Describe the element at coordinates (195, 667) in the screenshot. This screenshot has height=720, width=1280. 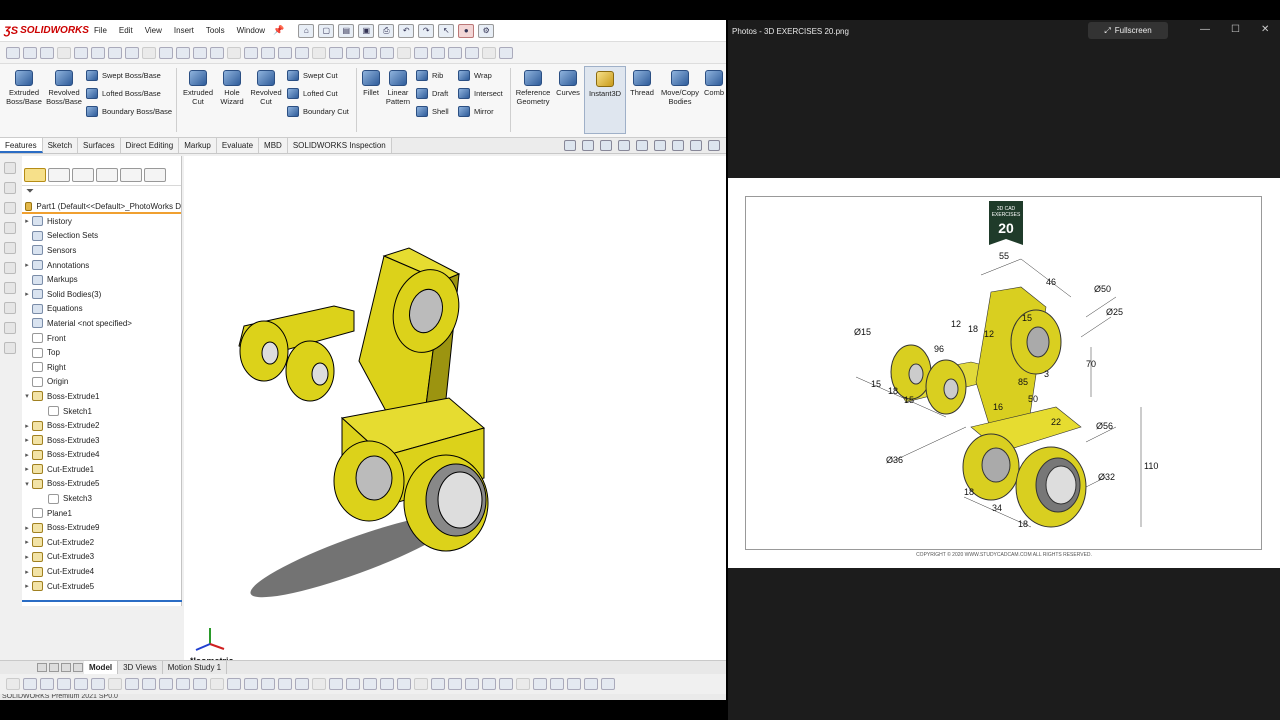
I see `tab-motion-study-1: Motion Study 1` at that location.